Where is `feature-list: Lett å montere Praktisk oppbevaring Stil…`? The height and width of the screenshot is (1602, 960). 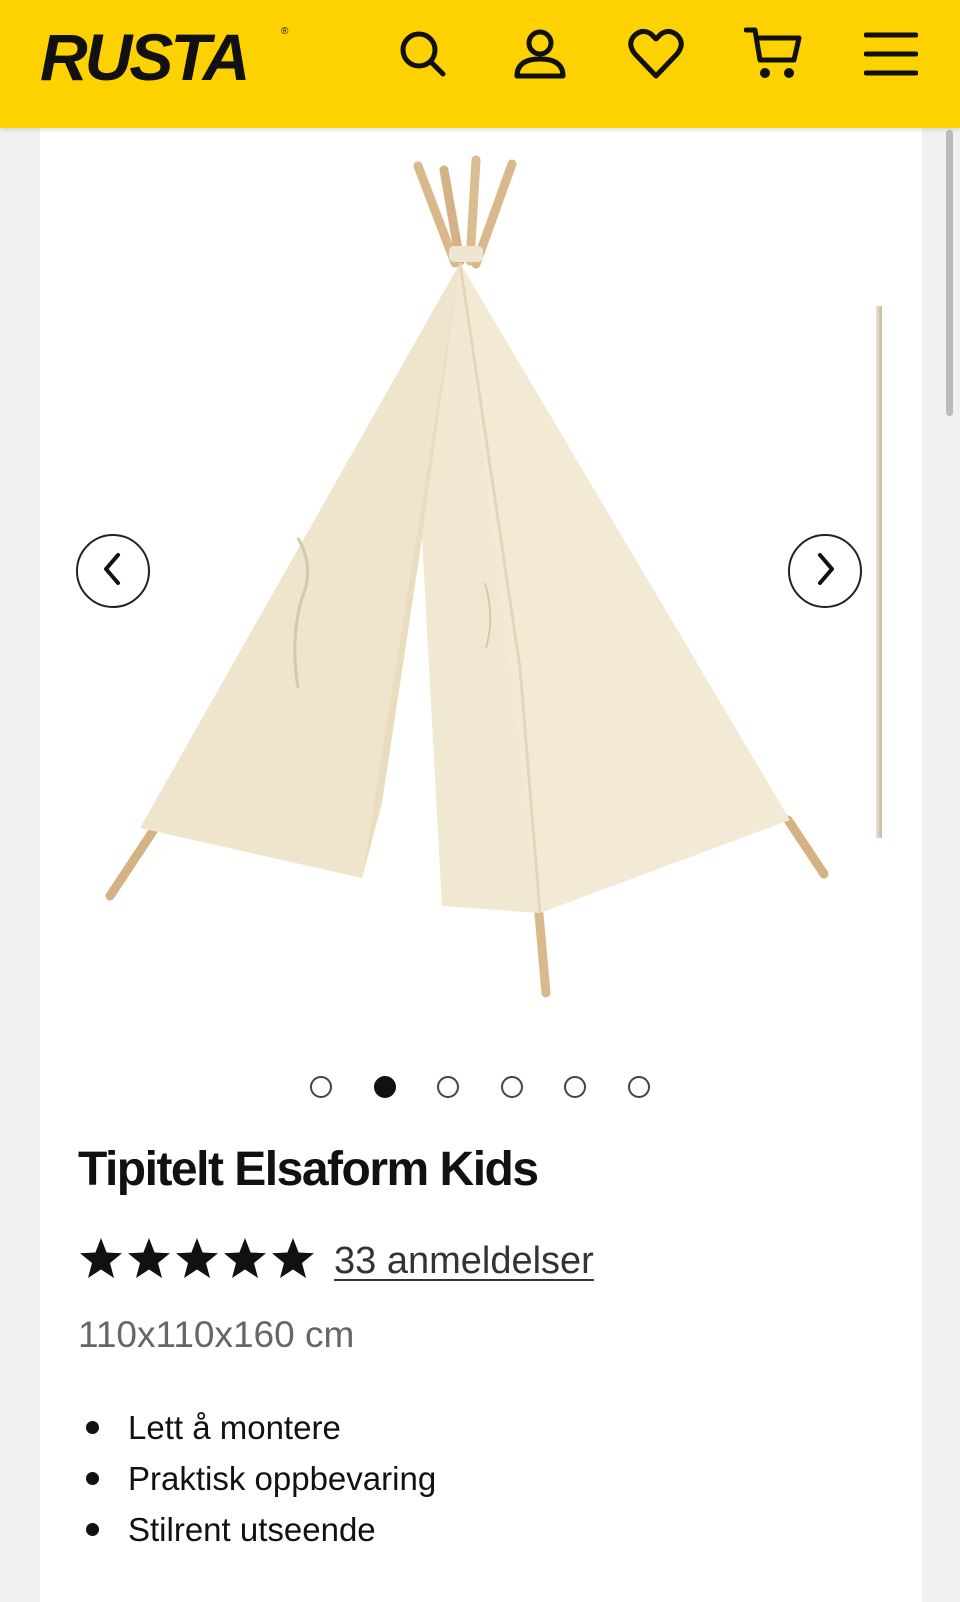 feature-list: Lett å montere Praktisk oppbevaring Stil… is located at coordinates (257, 1478).